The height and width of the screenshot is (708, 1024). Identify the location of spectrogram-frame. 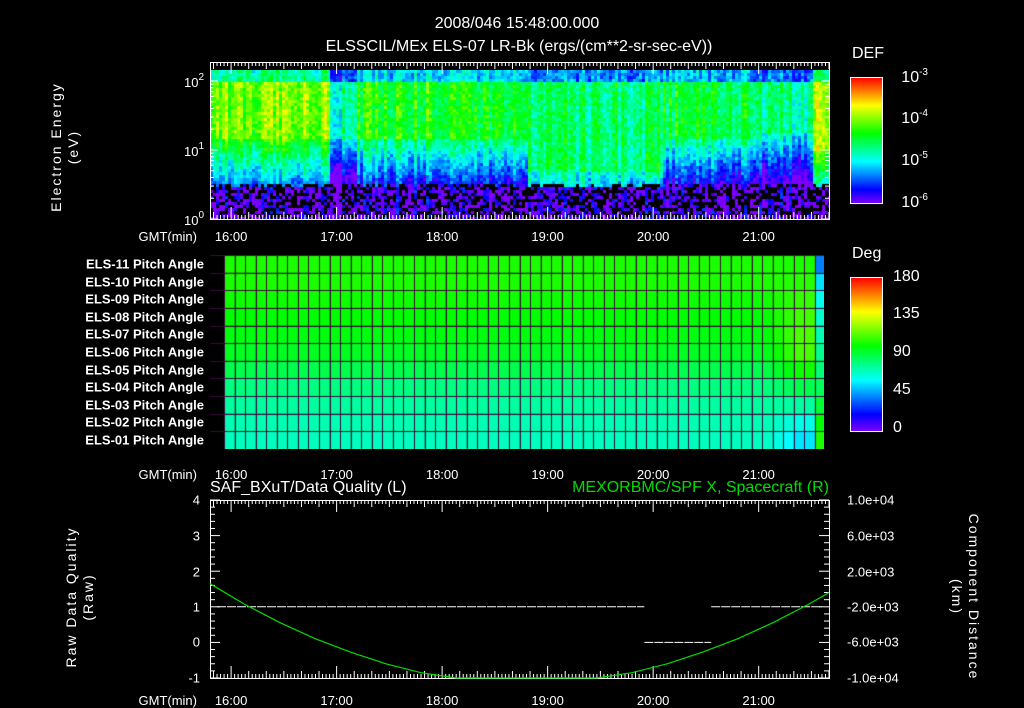
(520, 141).